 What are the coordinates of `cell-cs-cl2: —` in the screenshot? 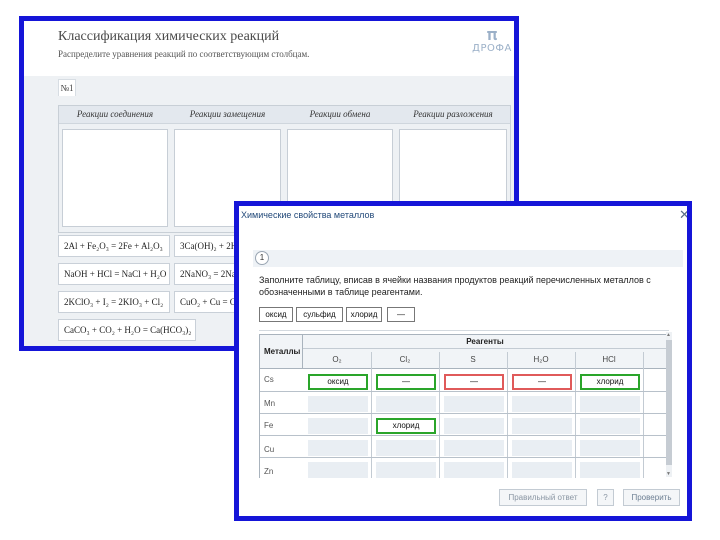 It's located at (406, 382).